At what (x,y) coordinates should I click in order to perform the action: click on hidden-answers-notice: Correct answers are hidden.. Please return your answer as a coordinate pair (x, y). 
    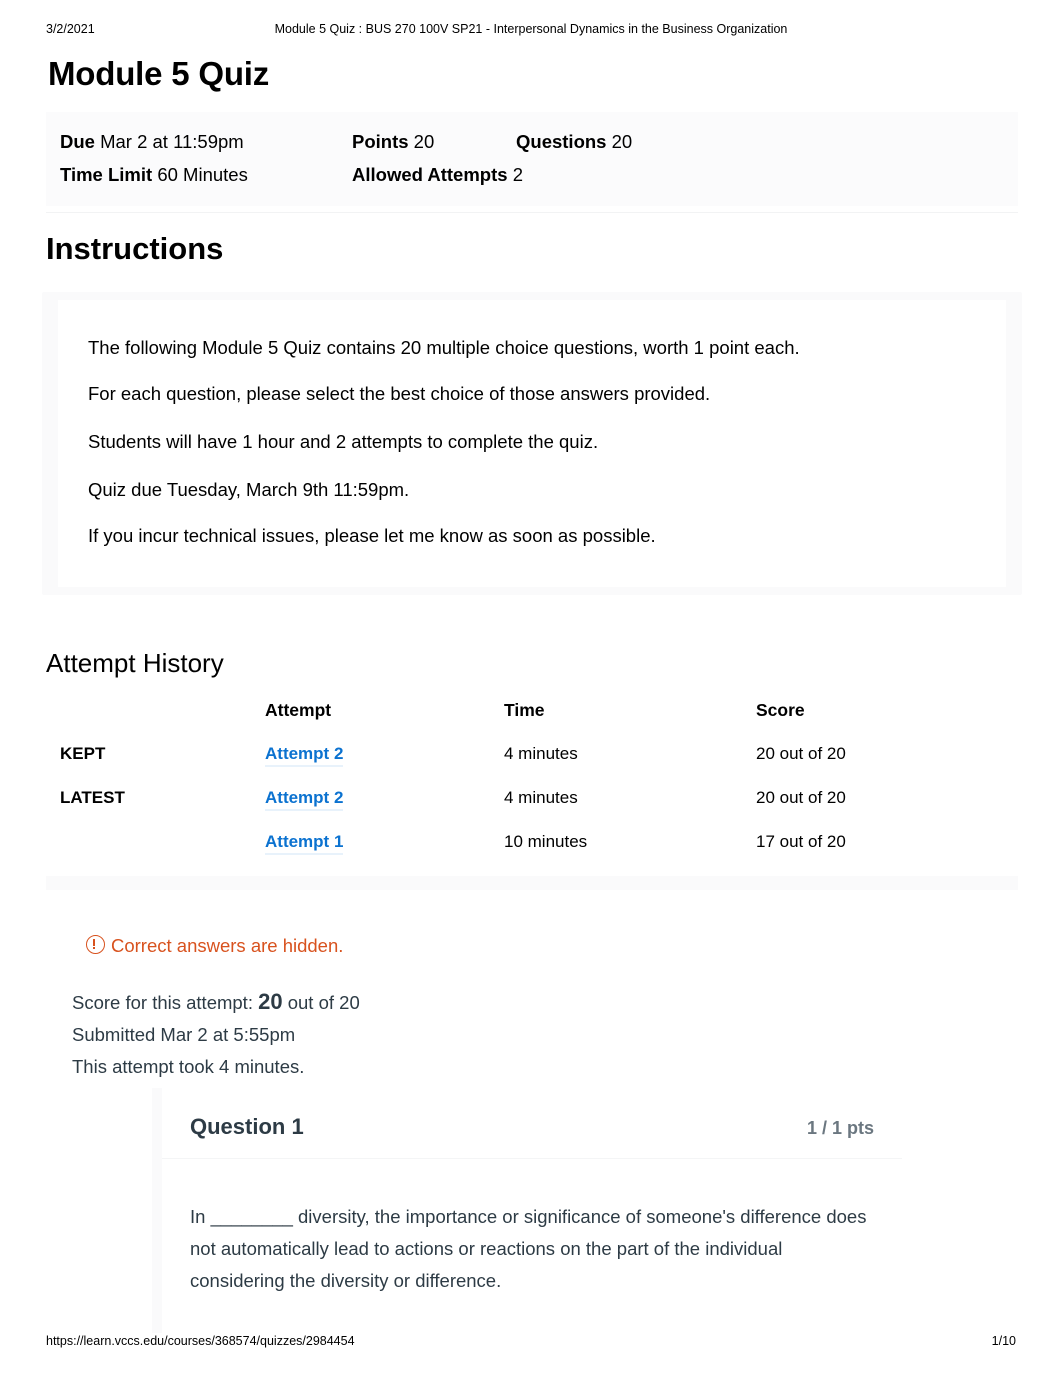
    Looking at the image, I should click on (214, 946).